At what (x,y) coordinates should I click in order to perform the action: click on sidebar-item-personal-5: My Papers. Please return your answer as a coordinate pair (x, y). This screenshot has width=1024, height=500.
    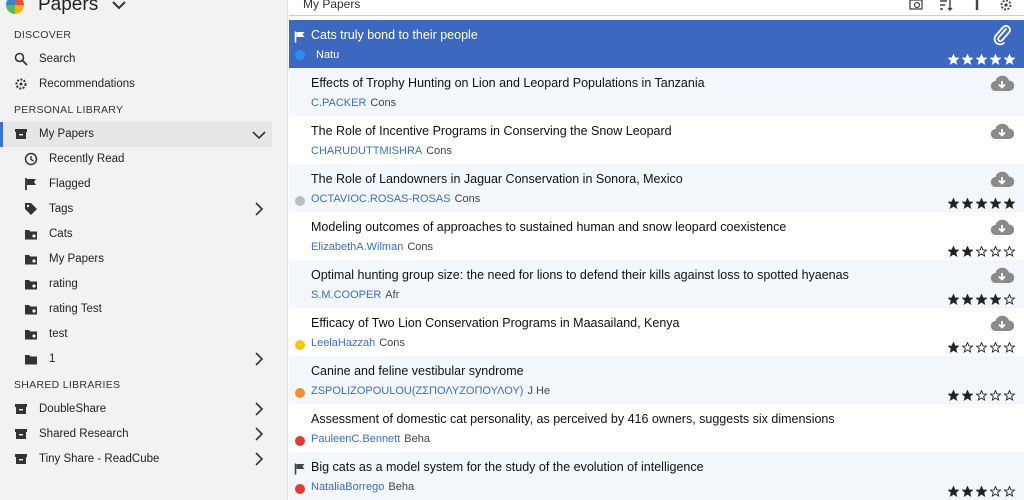
    Looking at the image, I should click on (136, 259).